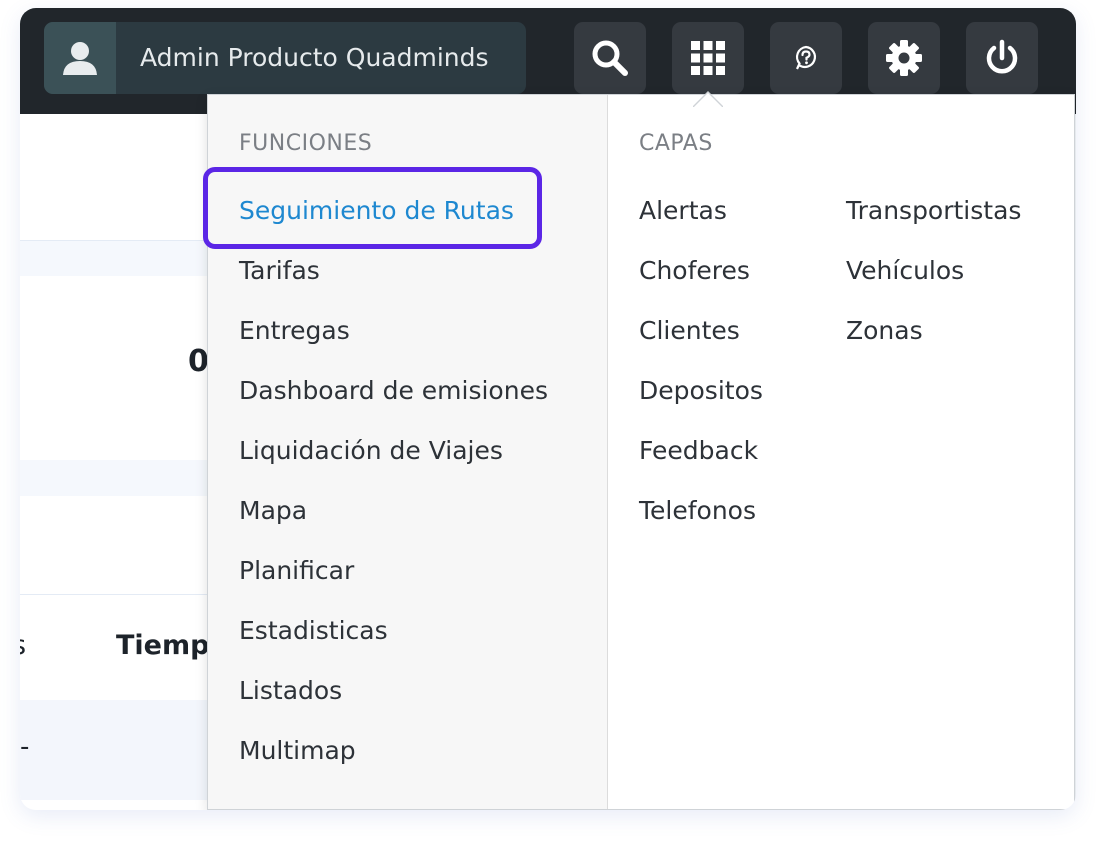 This screenshot has height=842, width=1096. I want to click on menu-item-capas: Depositos, so click(701, 390).